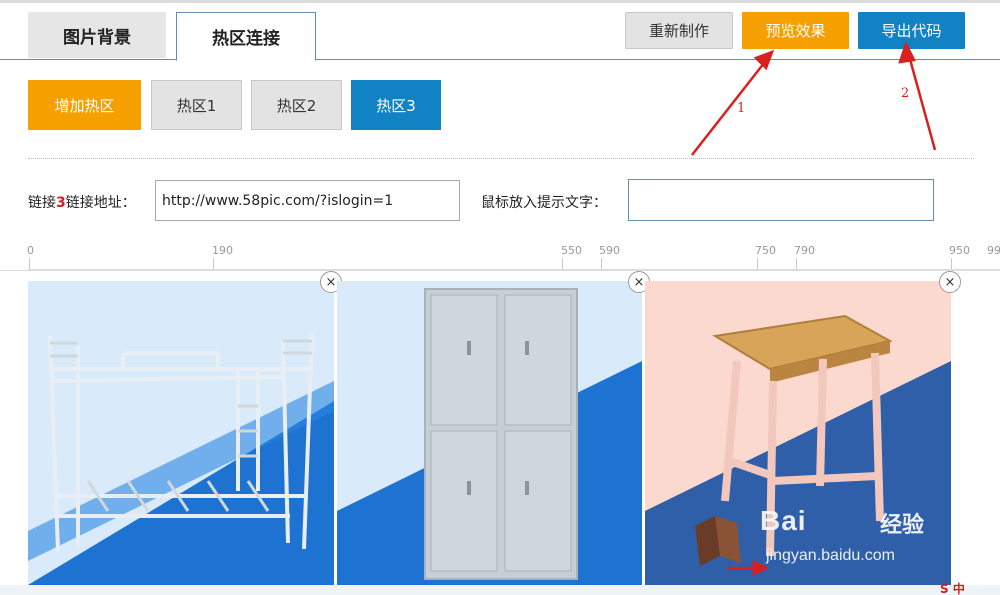 This screenshot has width=1000, height=595. What do you see at coordinates (100, 203) in the screenshot?
I see `link-label-suffix: 链接地址：` at bounding box center [100, 203].